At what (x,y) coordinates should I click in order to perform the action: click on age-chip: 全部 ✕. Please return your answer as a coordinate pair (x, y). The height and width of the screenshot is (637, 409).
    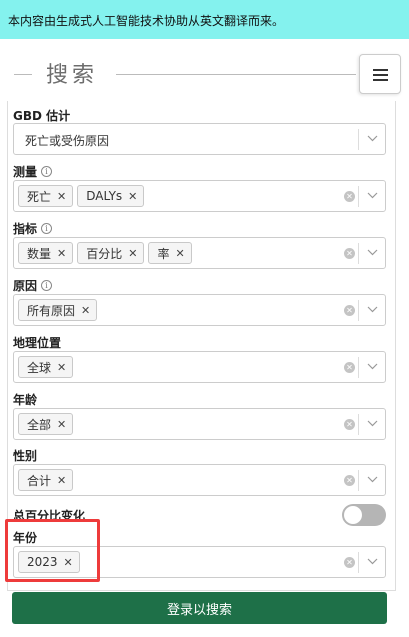
    Looking at the image, I should click on (46, 424).